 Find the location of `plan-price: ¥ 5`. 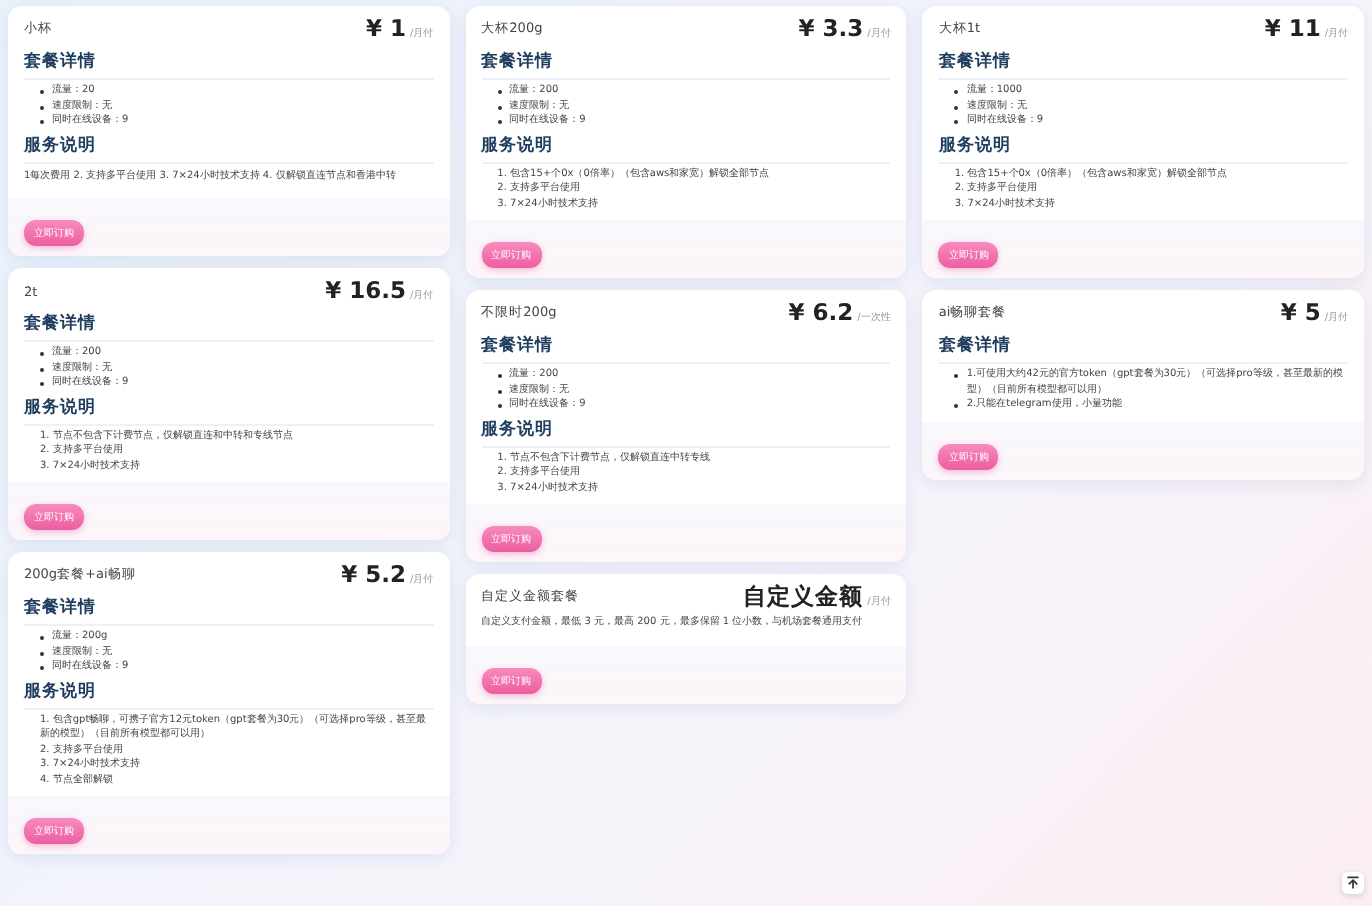

plan-price: ¥ 5 is located at coordinates (1300, 313).